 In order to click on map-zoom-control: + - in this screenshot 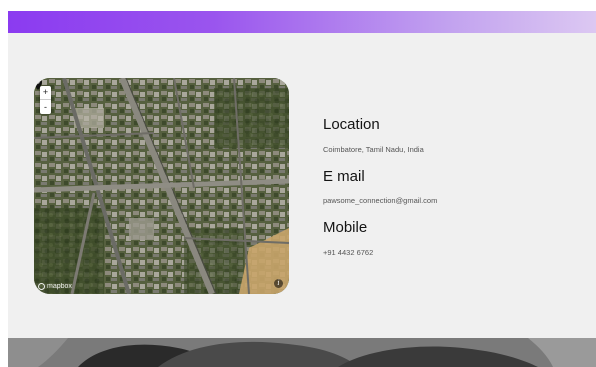, I will do `click(45, 100)`.